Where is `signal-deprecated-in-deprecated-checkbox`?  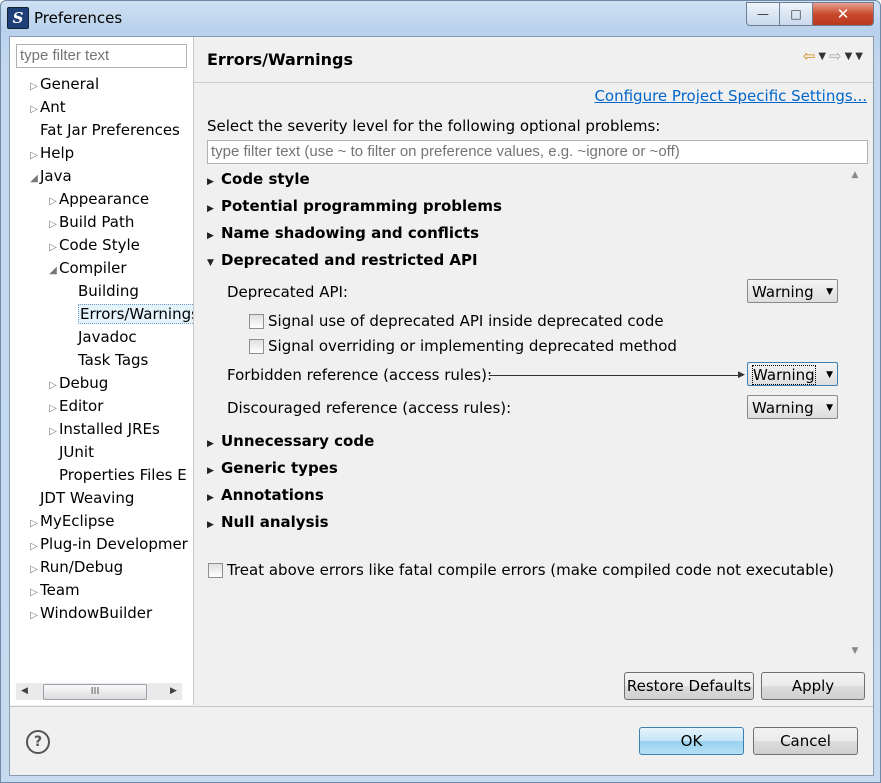
signal-deprecated-in-deprecated-checkbox is located at coordinates (256, 321).